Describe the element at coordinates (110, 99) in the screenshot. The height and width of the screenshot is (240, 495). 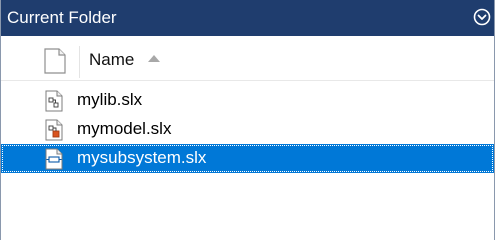
I see `file-name: mylib.slx` at that location.